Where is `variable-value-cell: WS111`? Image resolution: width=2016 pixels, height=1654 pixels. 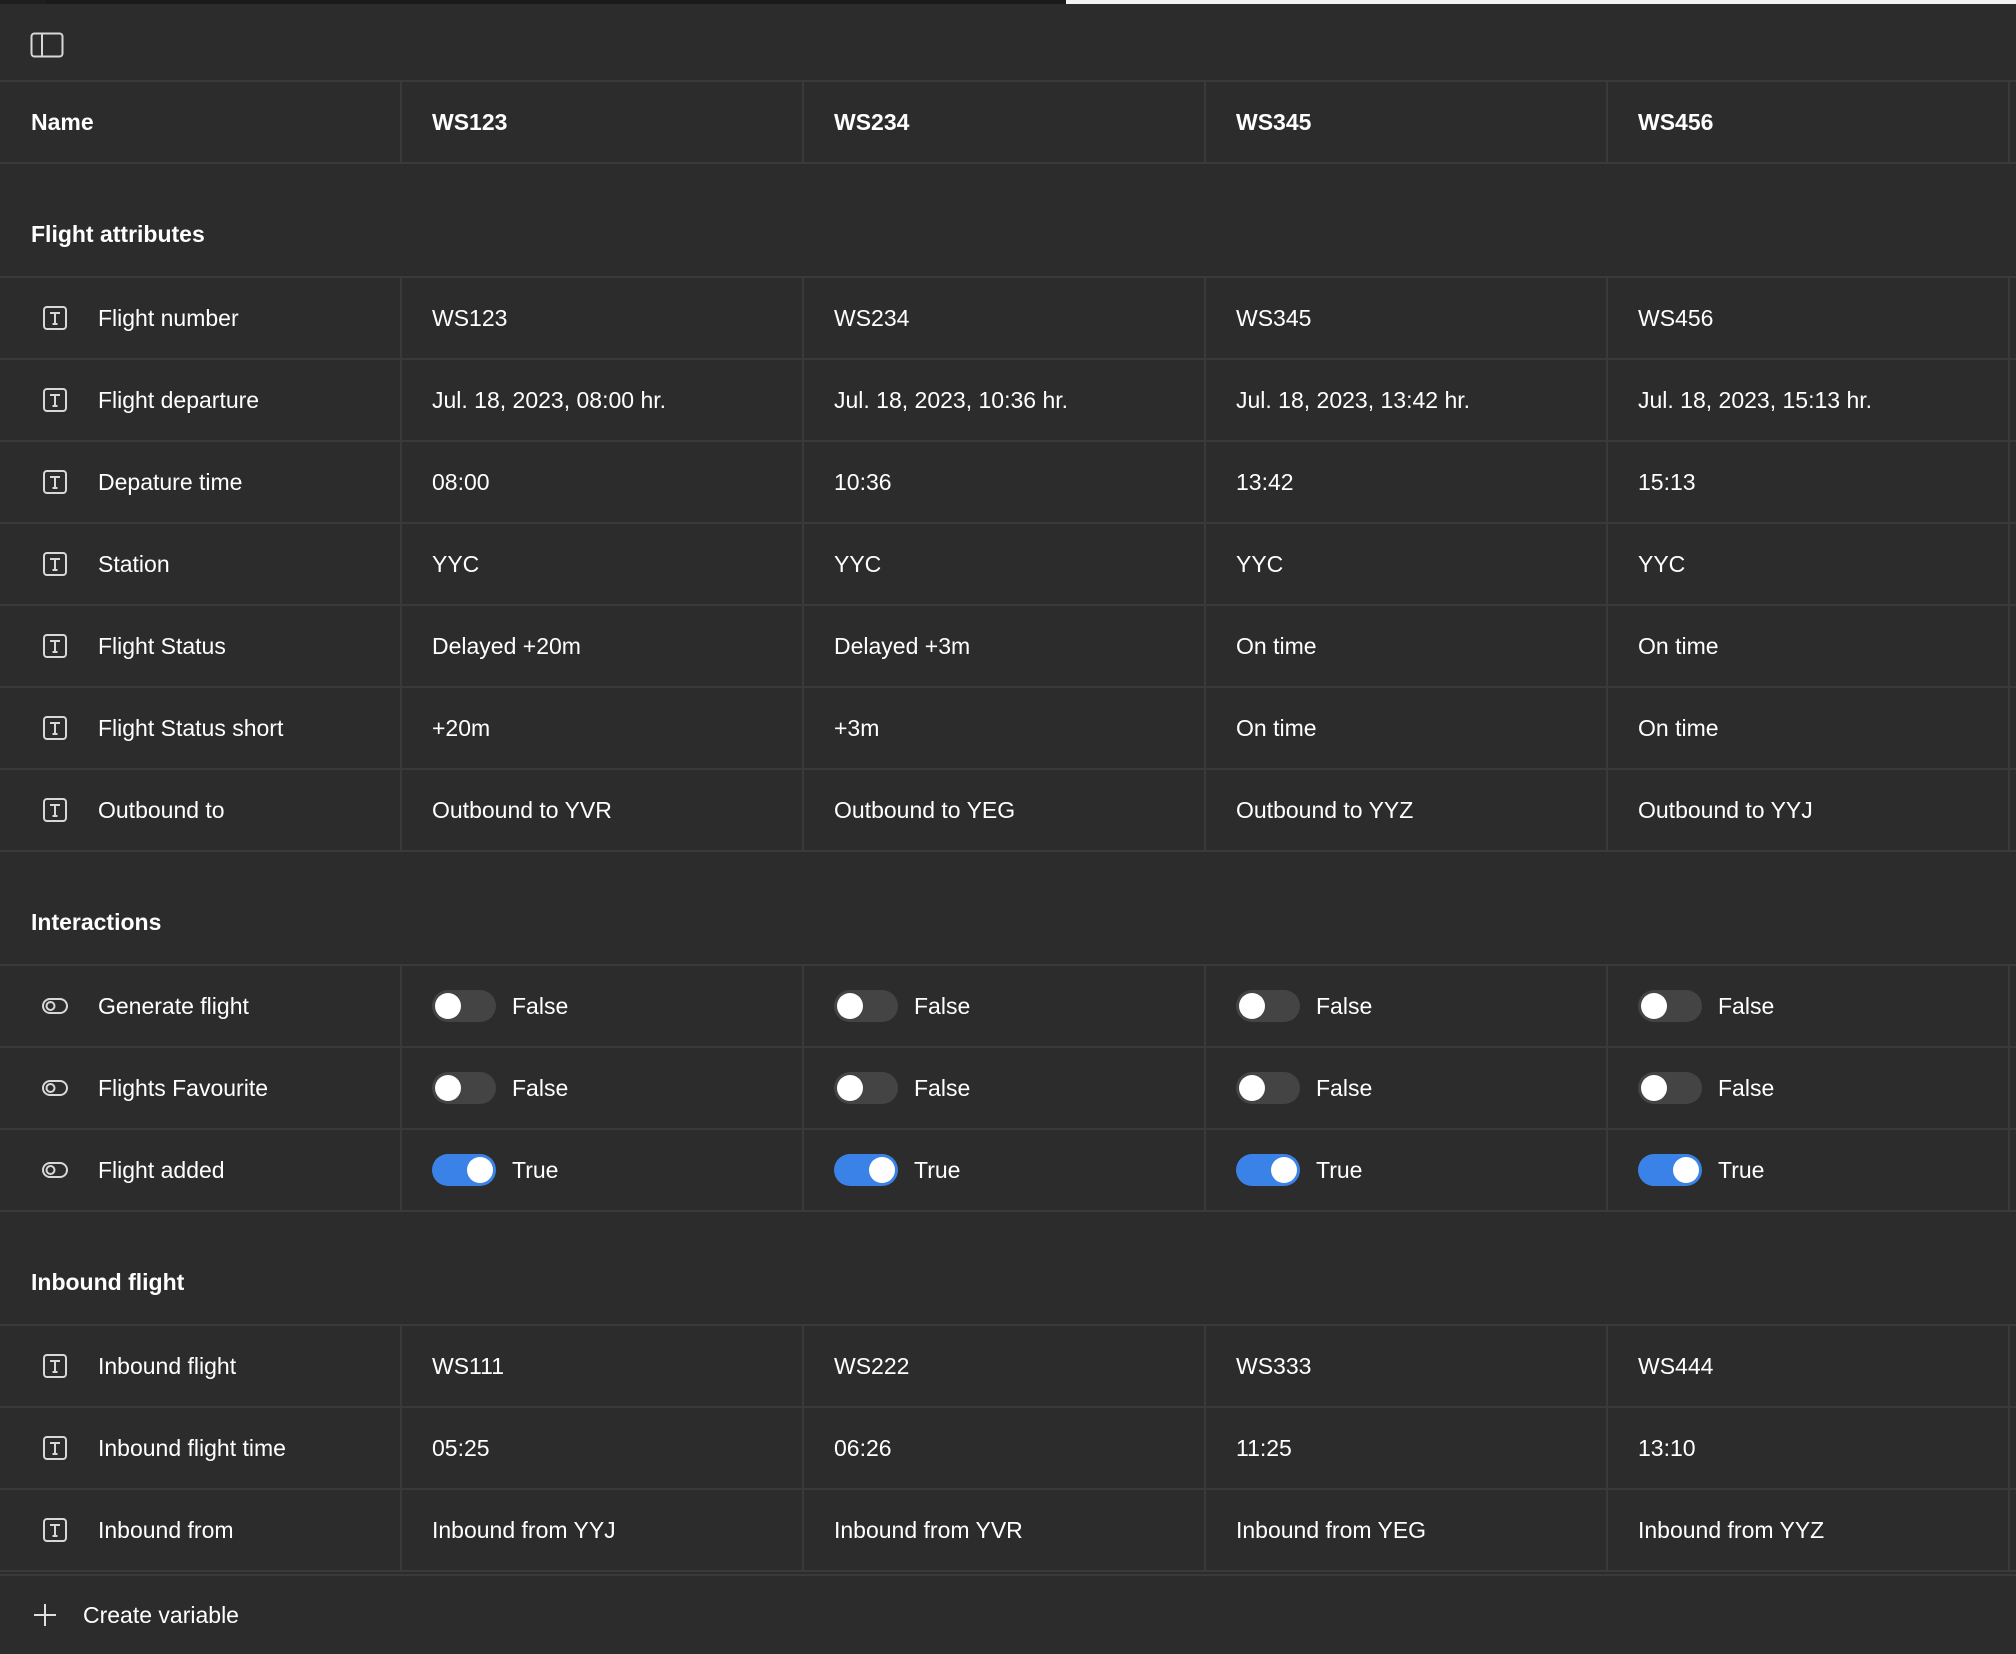
variable-value-cell: WS111 is located at coordinates (603, 1366).